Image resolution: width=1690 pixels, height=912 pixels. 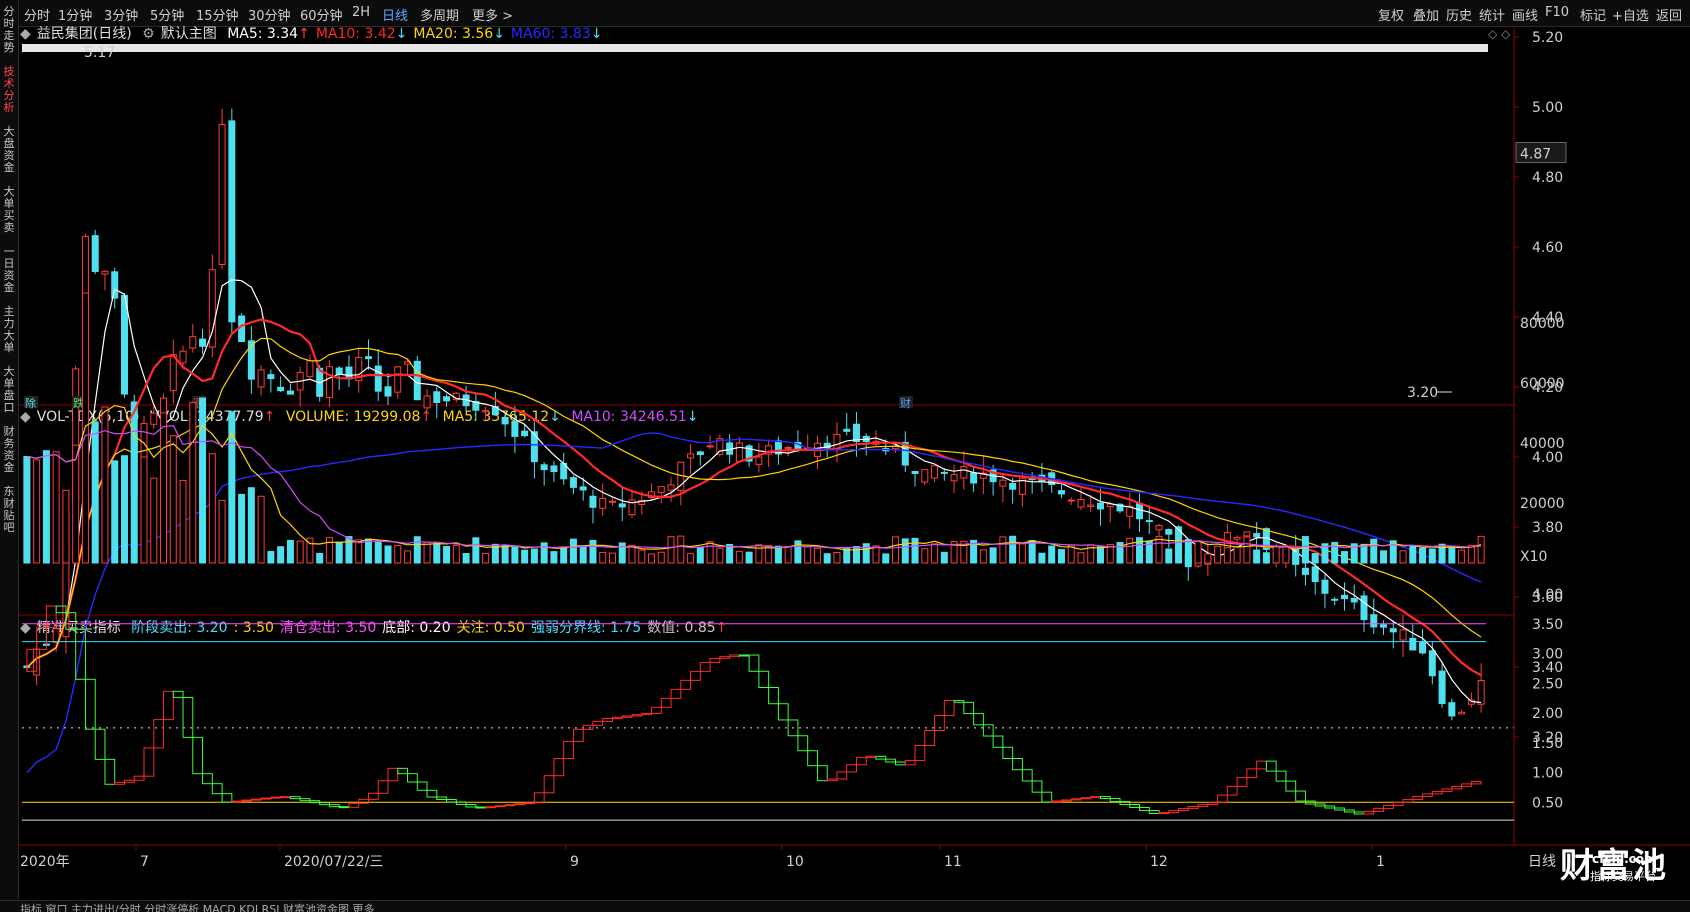 I want to click on chart-control-icons: ◇ ◇, so click(x=1499, y=34).